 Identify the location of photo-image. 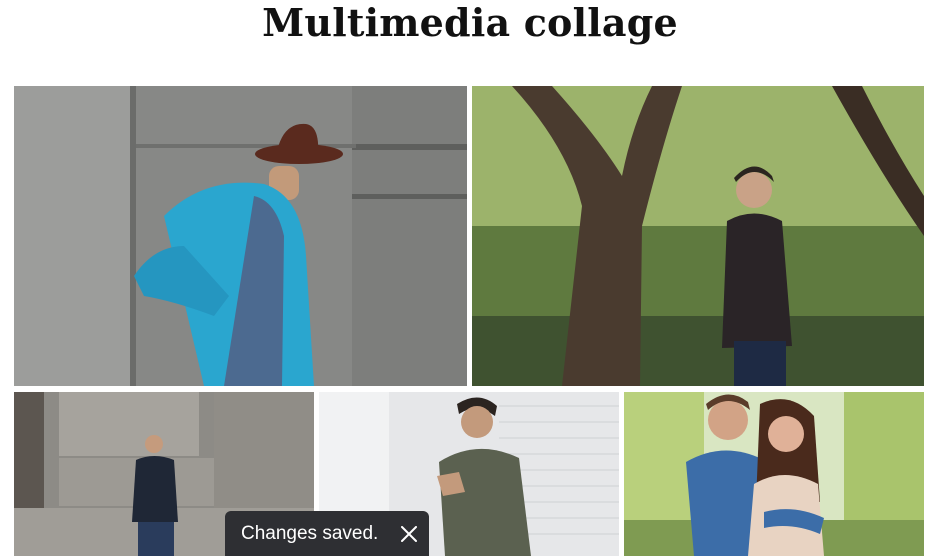
(774, 474).